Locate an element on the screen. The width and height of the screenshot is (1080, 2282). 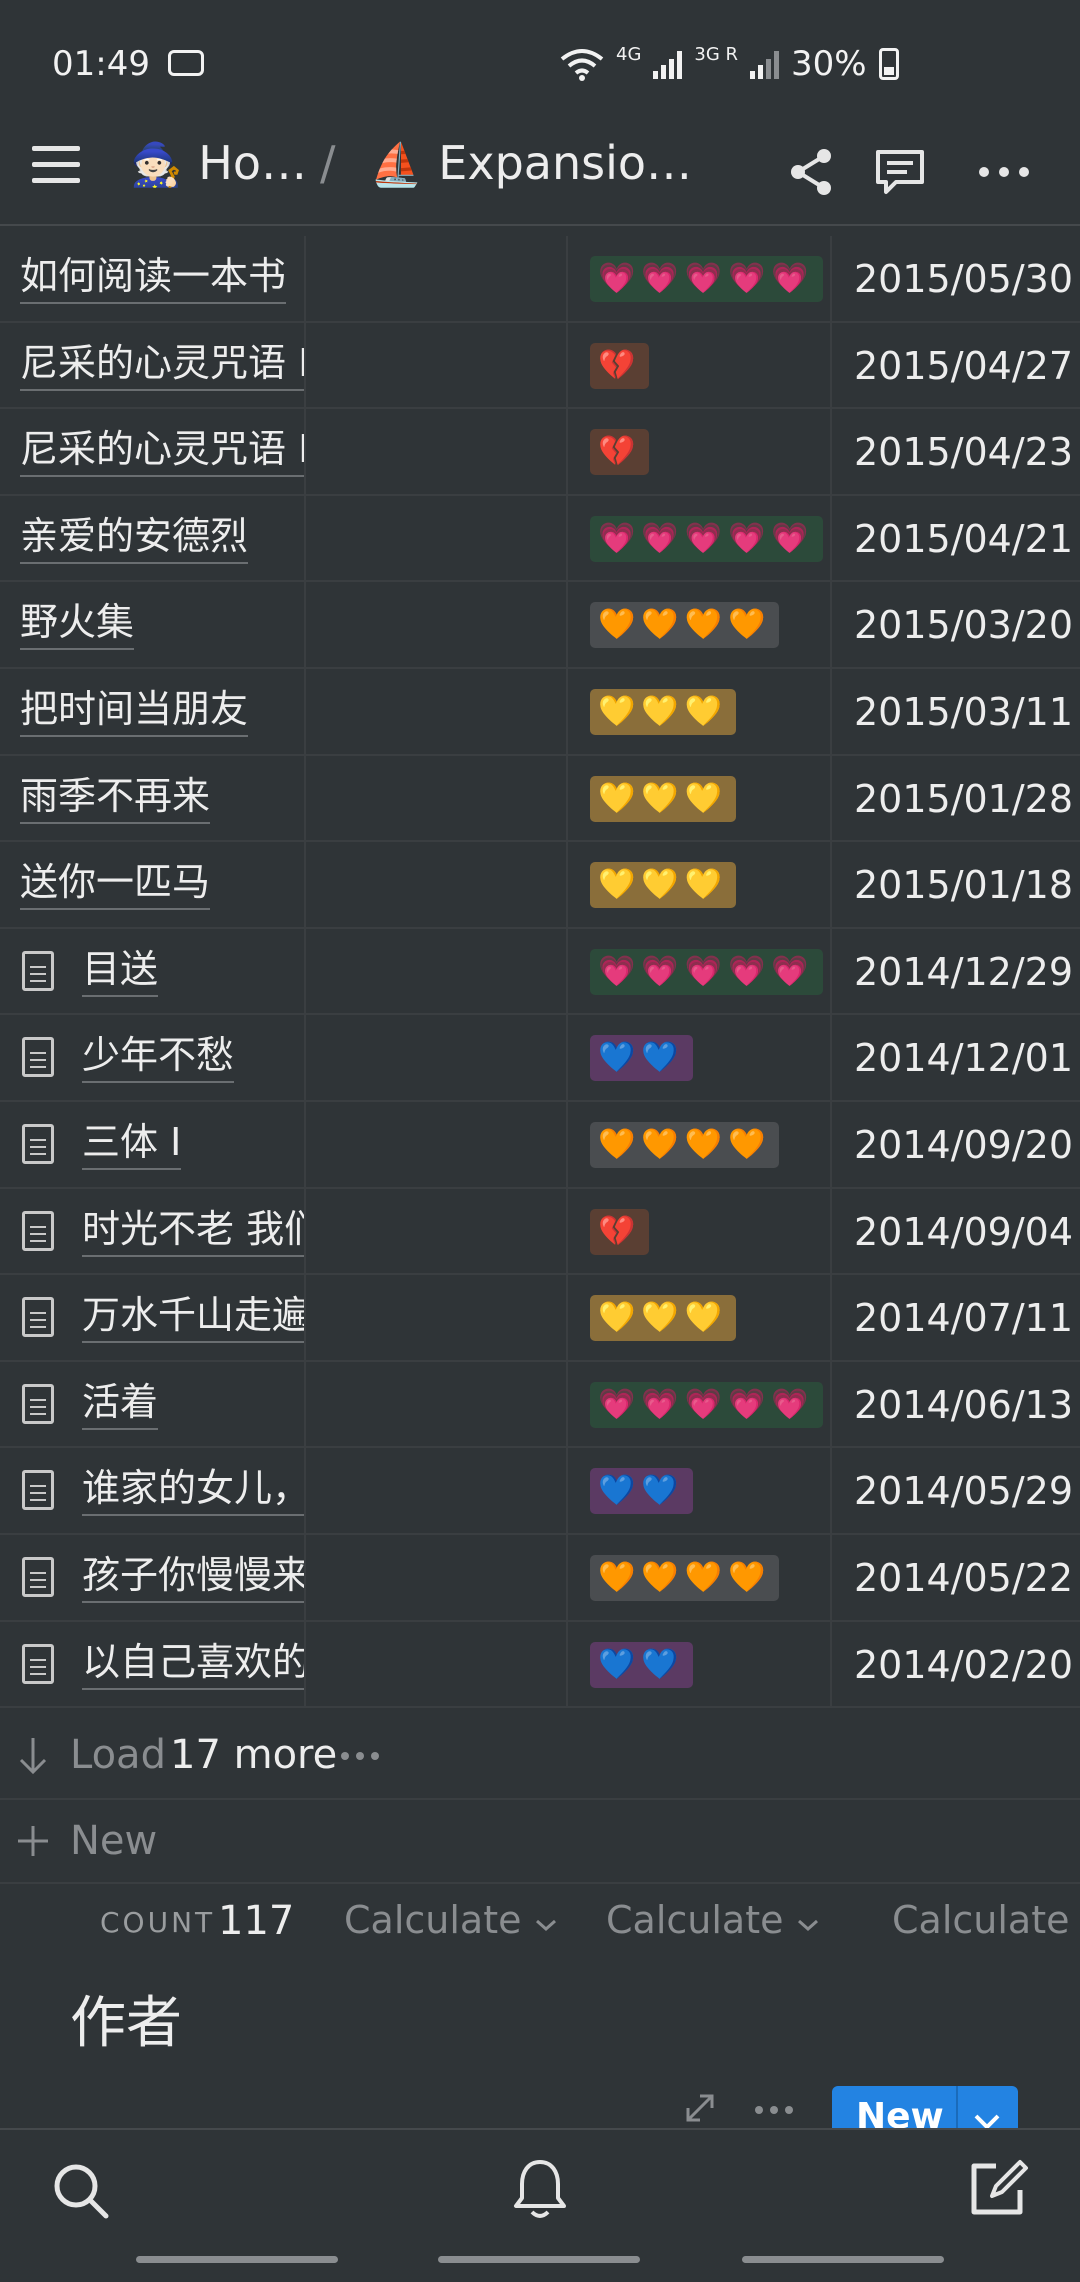
date-cell: 2014/05/22 is located at coordinates (956, 1577).